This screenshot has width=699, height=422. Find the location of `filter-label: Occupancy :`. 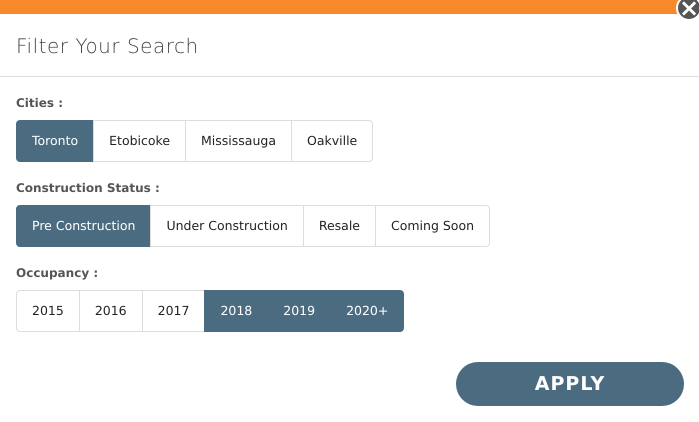

filter-label: Occupancy : is located at coordinates (58, 273).